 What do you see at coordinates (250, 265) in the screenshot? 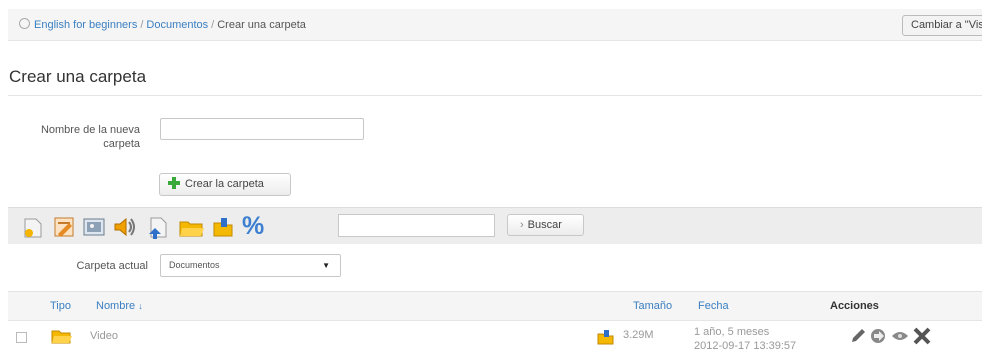
I see `current-folder-select: Documentos ▼` at bounding box center [250, 265].